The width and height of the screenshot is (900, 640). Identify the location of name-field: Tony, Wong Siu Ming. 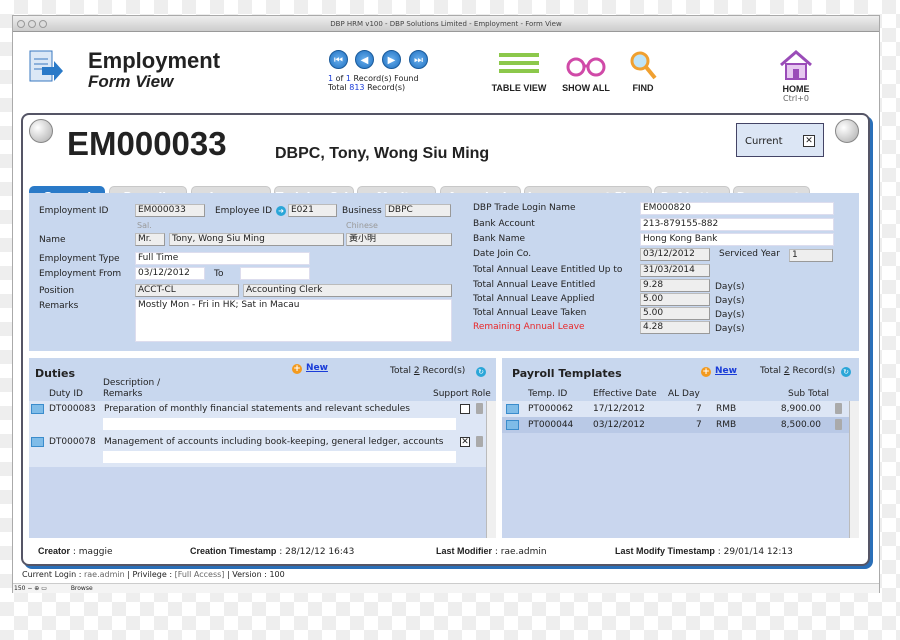
(256, 239).